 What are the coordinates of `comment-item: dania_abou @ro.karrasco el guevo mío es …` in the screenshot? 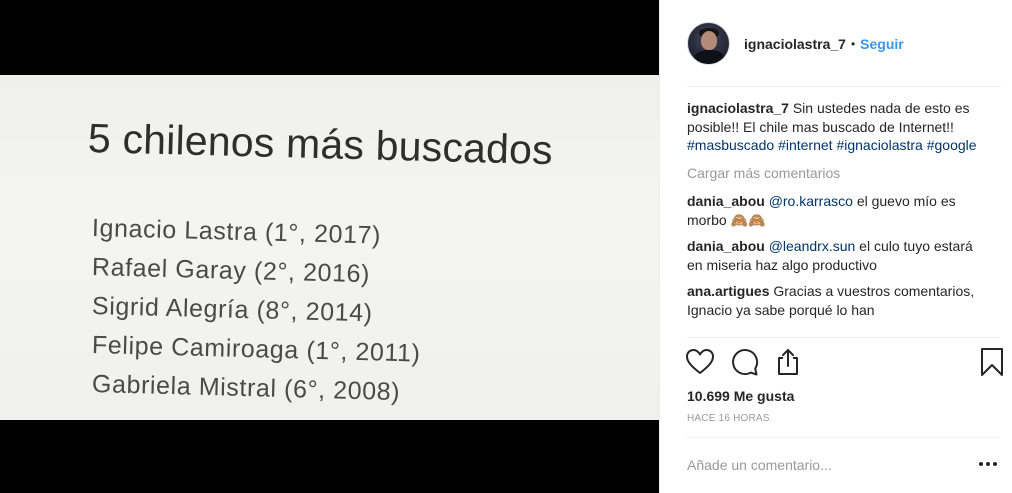 It's located at (837, 210).